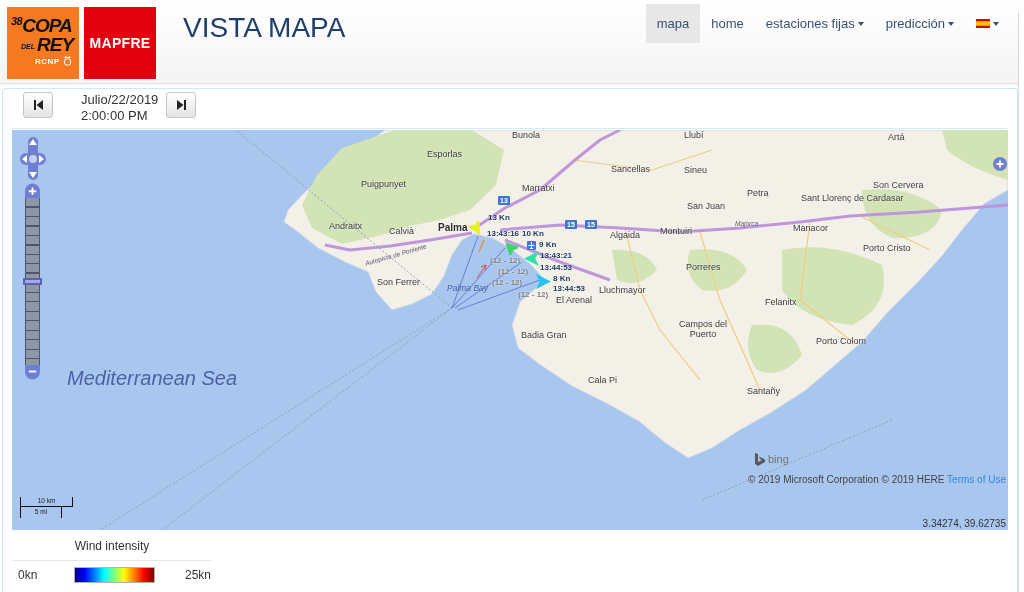  Describe the element at coordinates (622, 291) in the screenshot. I see `place-label: Lluchmayor` at that location.